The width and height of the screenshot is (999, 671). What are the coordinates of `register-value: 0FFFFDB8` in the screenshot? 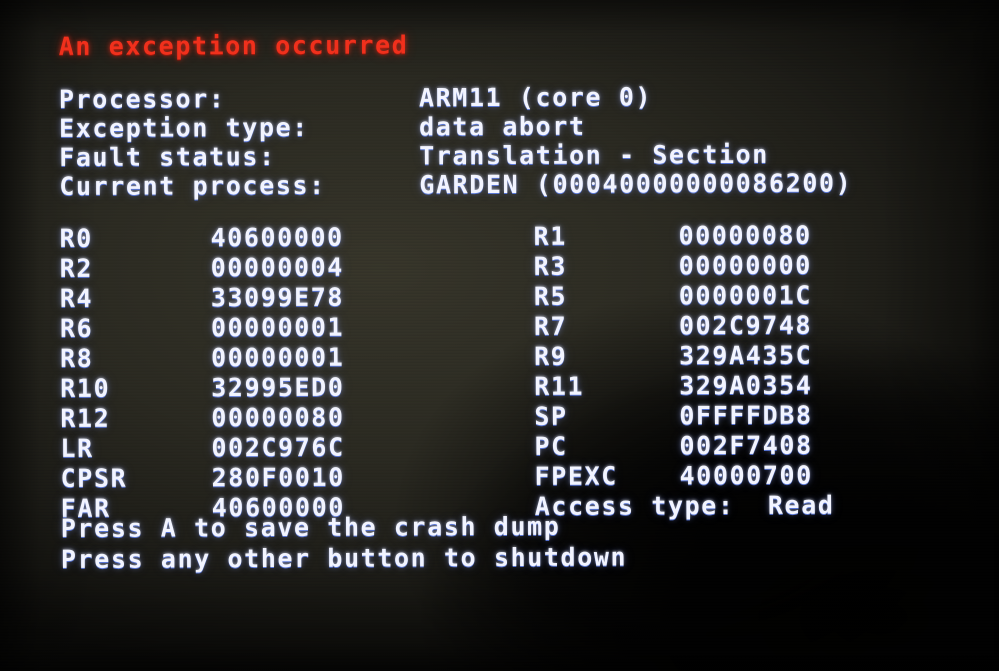 It's located at (746, 415).